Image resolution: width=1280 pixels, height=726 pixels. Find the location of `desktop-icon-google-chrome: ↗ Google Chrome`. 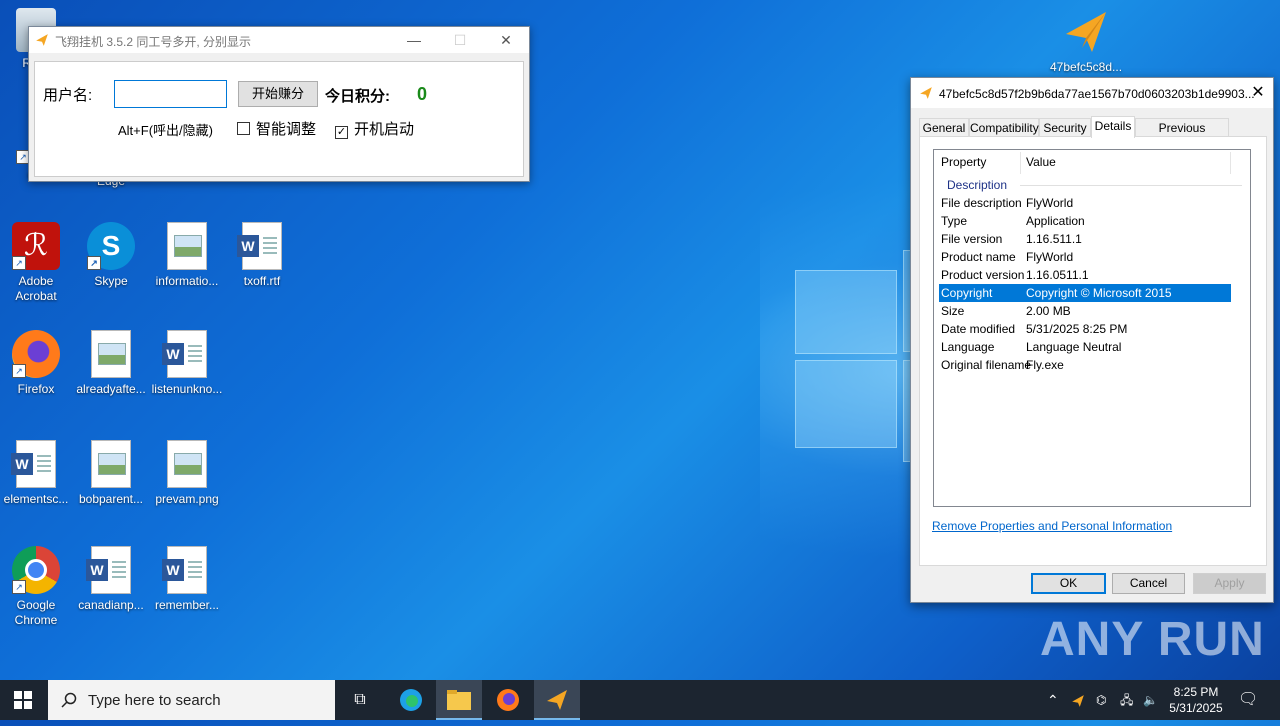

desktop-icon-google-chrome: ↗ Google Chrome is located at coordinates (37, 587).